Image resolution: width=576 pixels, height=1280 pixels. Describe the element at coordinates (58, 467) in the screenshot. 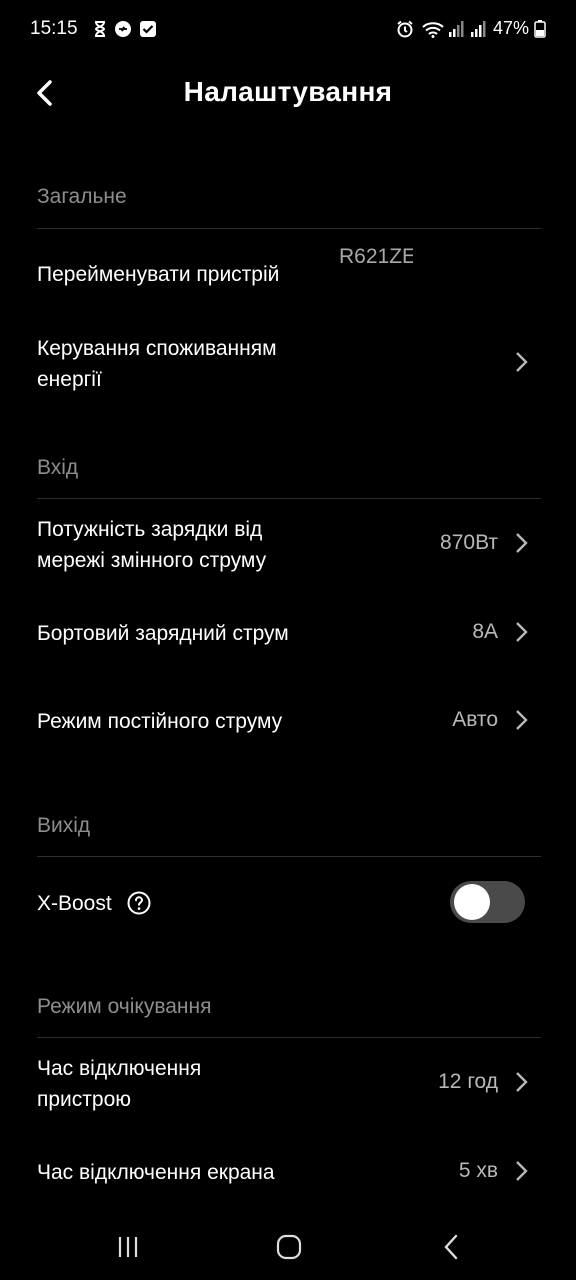

I see `section-title-input: Вхід` at that location.